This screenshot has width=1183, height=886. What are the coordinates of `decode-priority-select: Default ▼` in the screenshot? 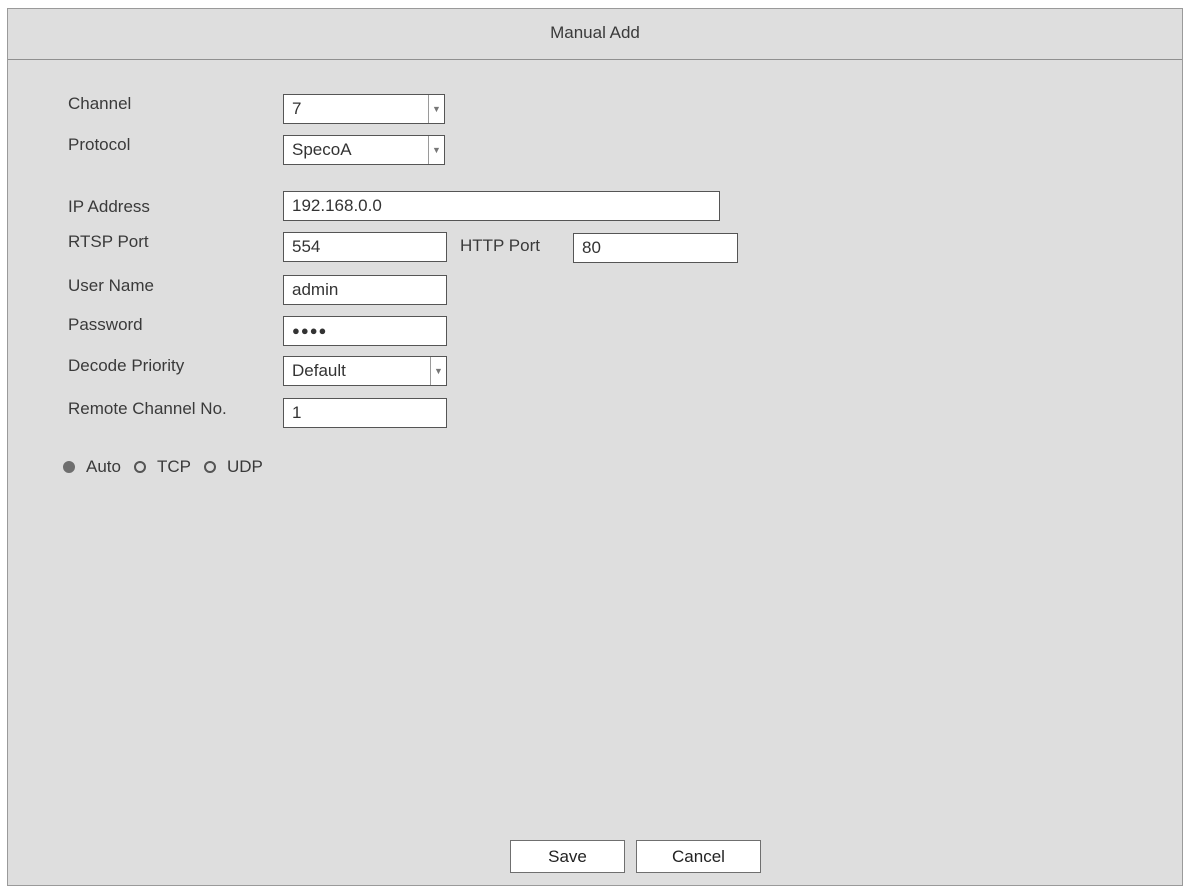 It's located at (365, 371).